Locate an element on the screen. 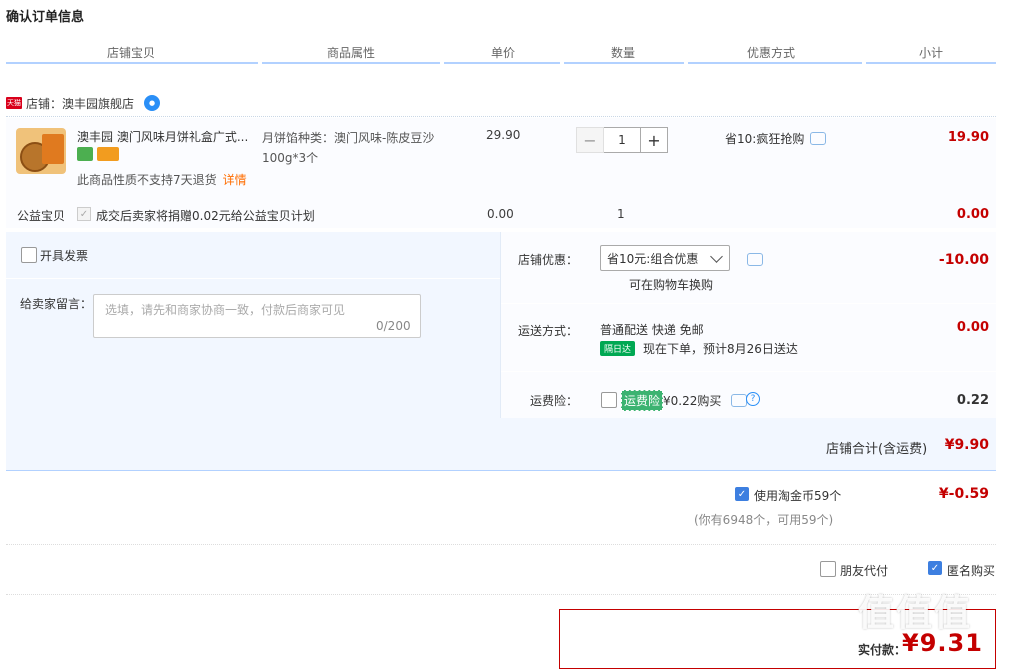  shop-total-value: ¥9.90 is located at coordinates (966, 445).